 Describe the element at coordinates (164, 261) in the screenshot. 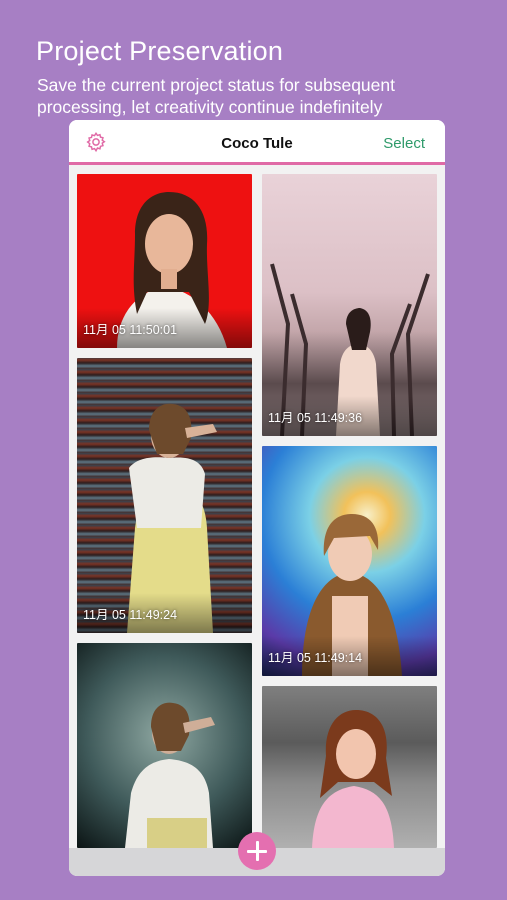

I see `project-card: 11月 05 11:50:01` at that location.